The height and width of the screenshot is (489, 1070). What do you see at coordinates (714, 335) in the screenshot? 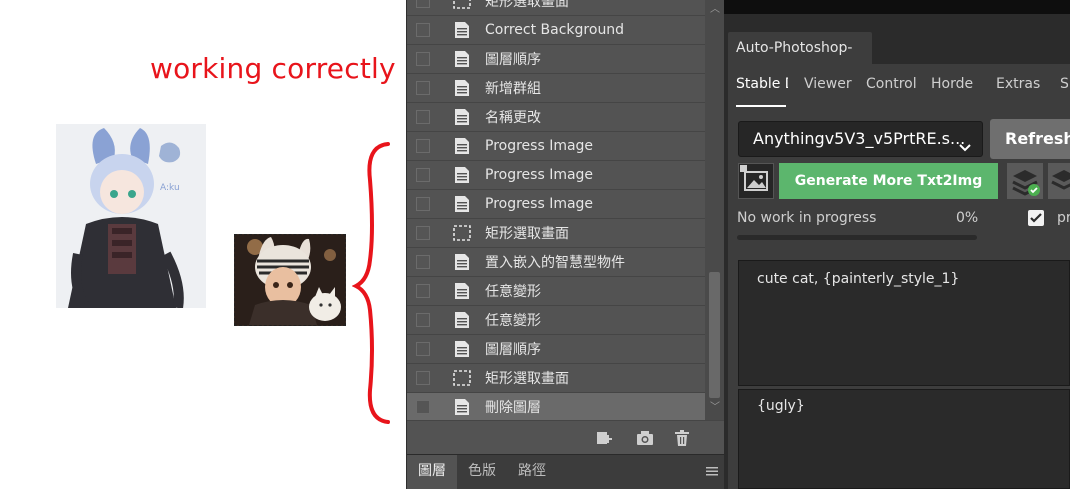
I see `scroll-thumb` at bounding box center [714, 335].